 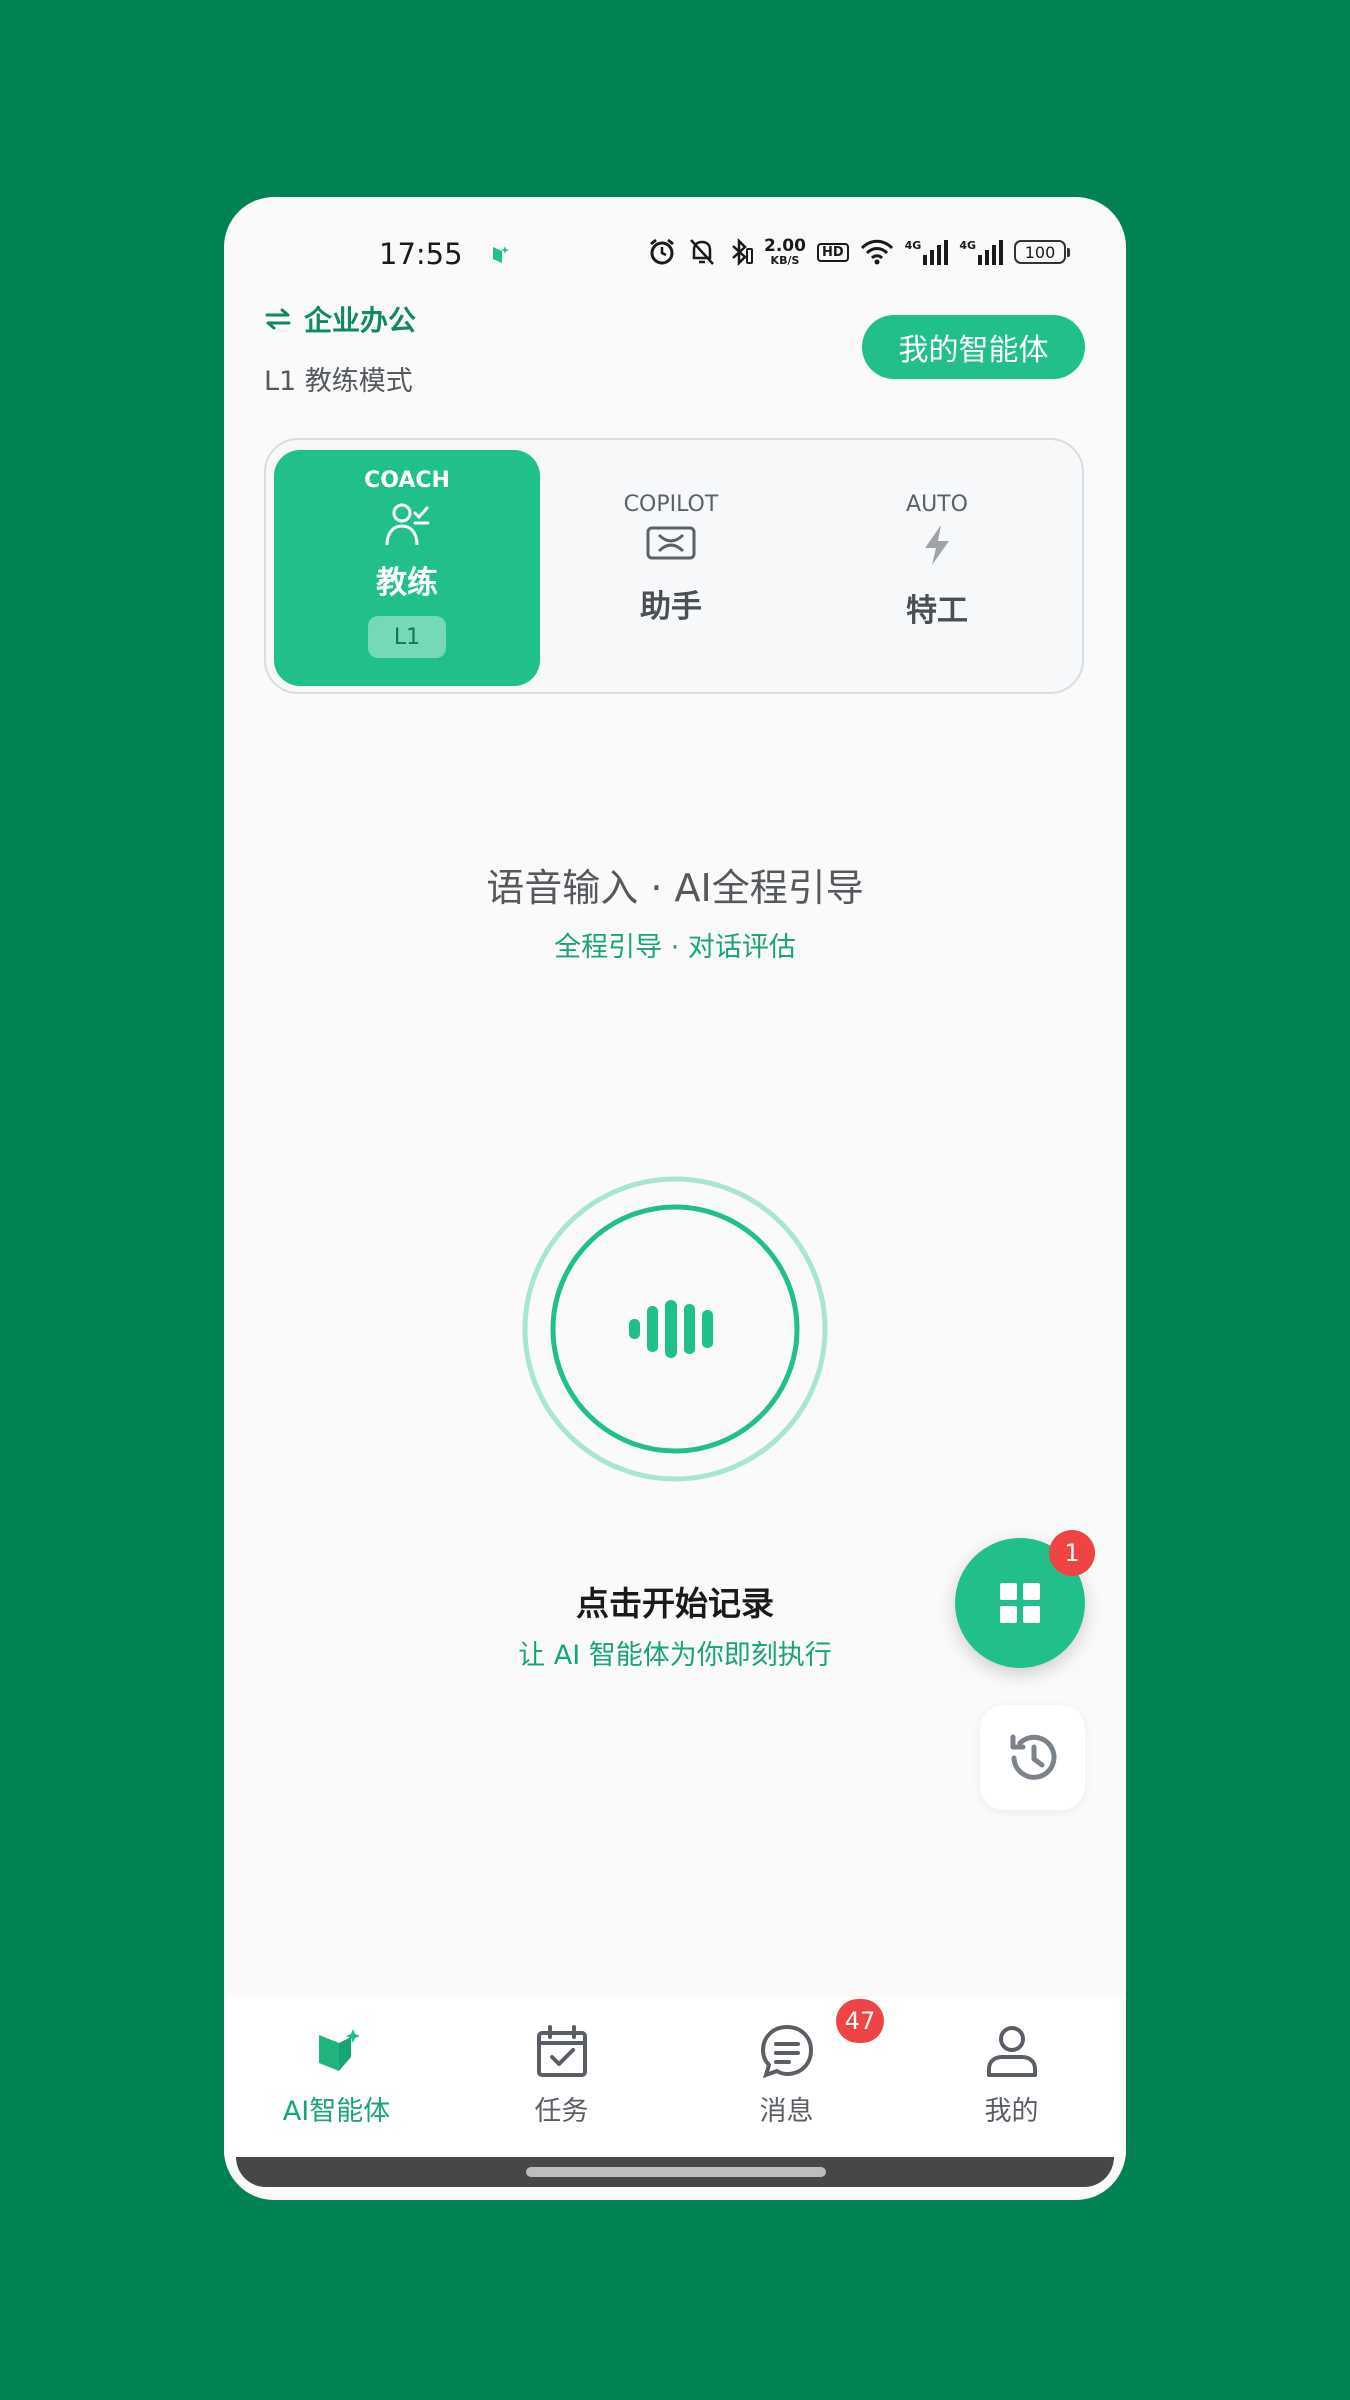 I want to click on mode-tag: COACH, so click(x=407, y=480).